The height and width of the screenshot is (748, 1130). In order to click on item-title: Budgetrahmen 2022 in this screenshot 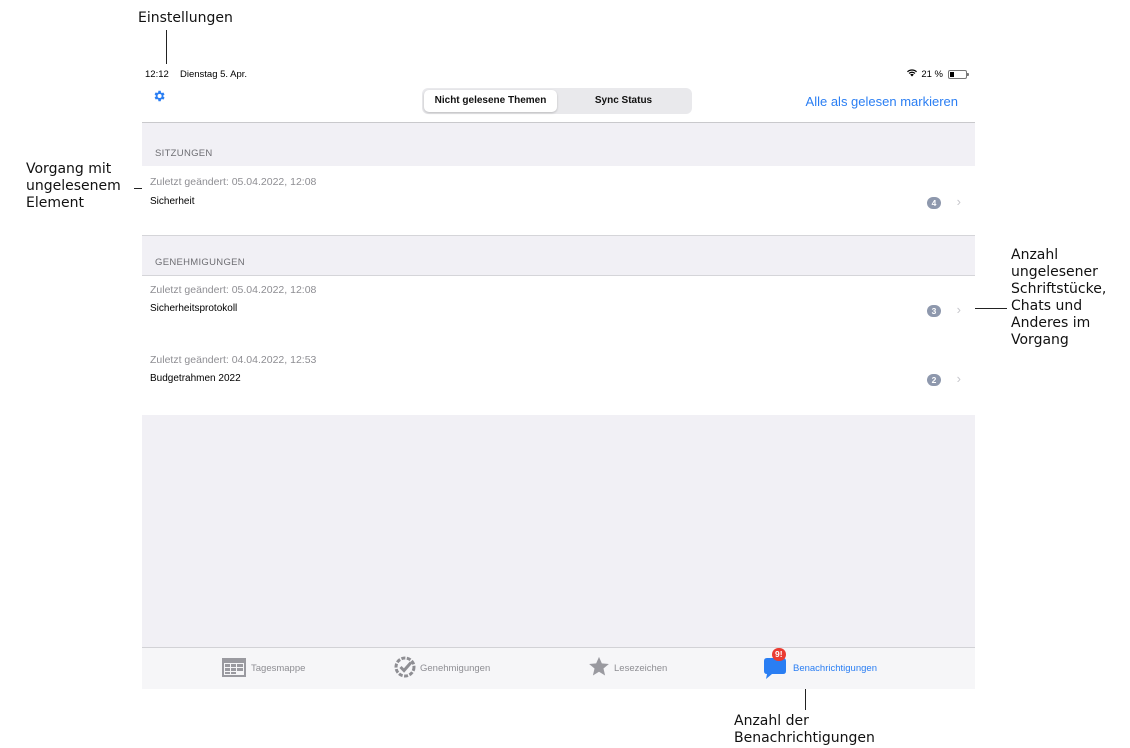, I will do `click(195, 378)`.